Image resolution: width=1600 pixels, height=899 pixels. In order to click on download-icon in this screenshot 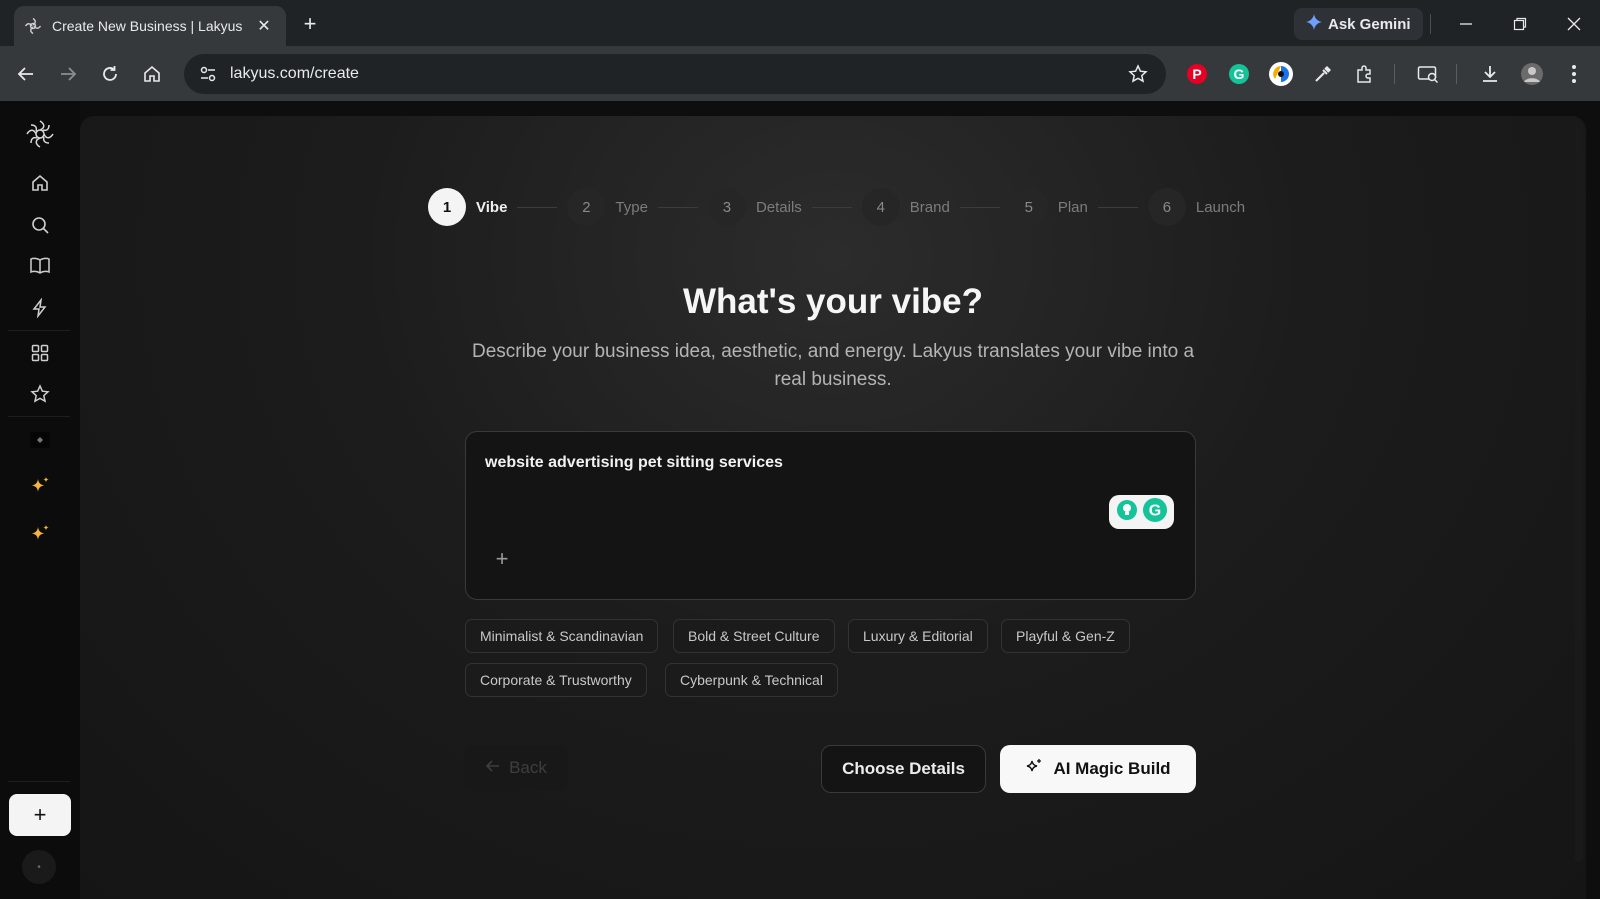, I will do `click(1490, 74)`.